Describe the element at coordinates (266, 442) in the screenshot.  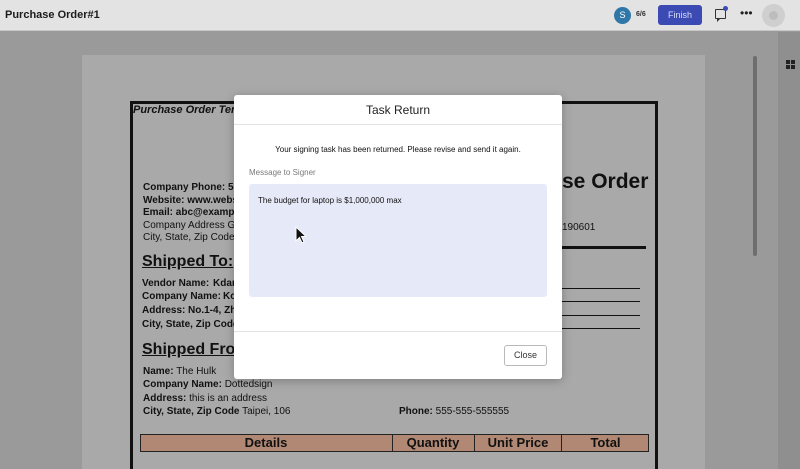
I see `th-details: Details` at that location.